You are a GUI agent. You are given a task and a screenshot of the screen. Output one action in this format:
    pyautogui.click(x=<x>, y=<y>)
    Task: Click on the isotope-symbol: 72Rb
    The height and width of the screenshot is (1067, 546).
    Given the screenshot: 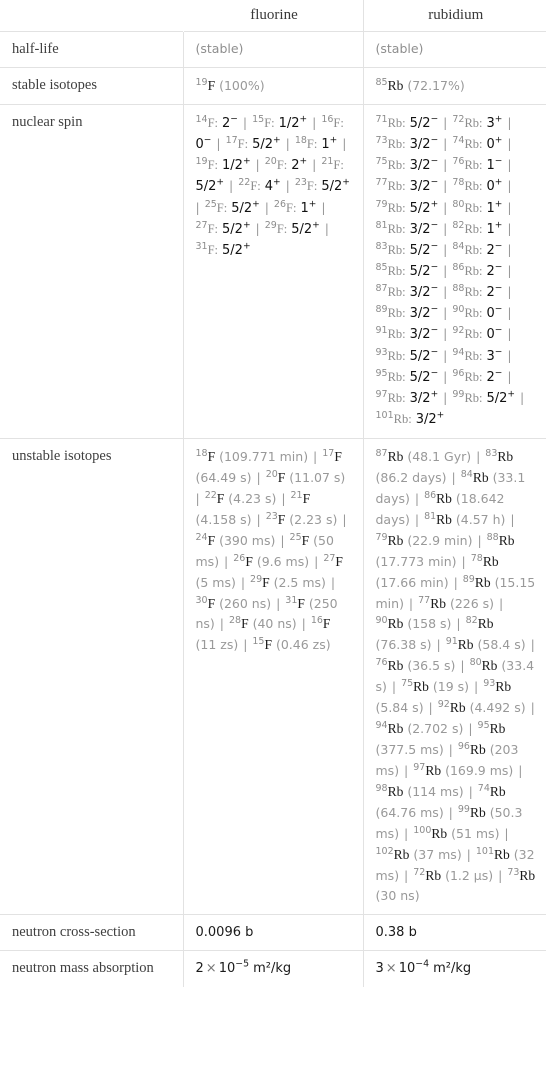 What is the action you would take?
    pyautogui.click(x=427, y=874)
    